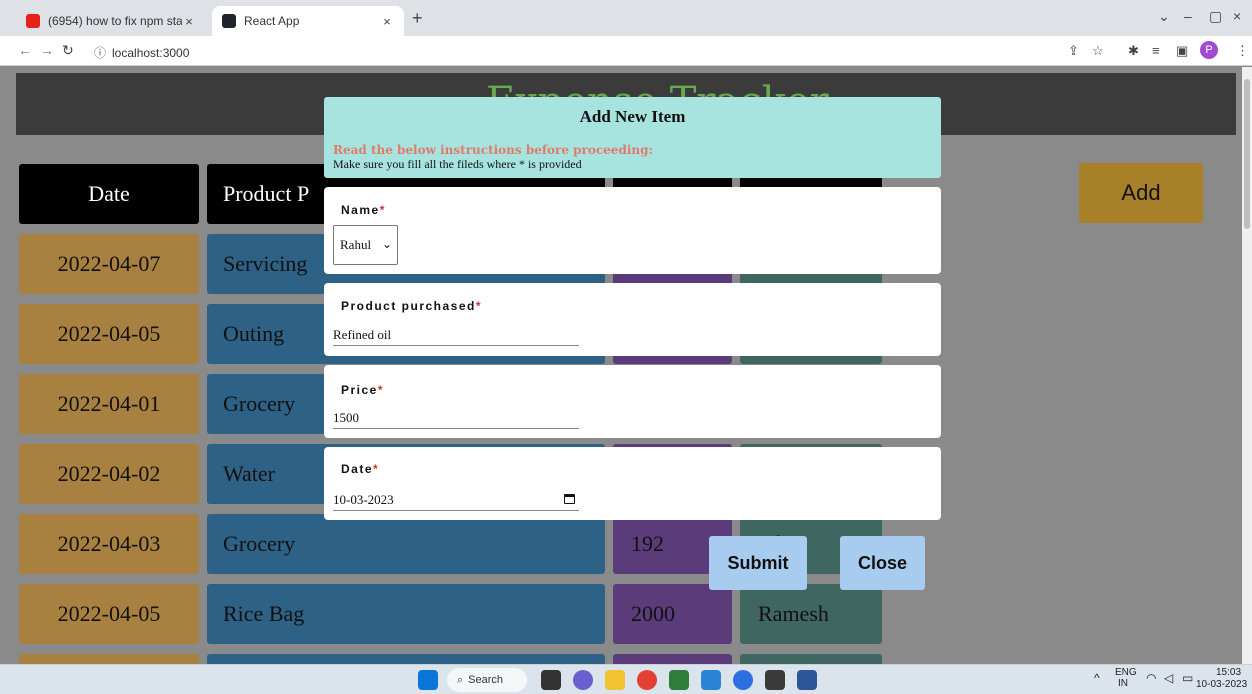 Image resolution: width=1252 pixels, height=694 pixels. Describe the element at coordinates (1215, 16) in the screenshot. I see `maximize-icon: ▢` at that location.